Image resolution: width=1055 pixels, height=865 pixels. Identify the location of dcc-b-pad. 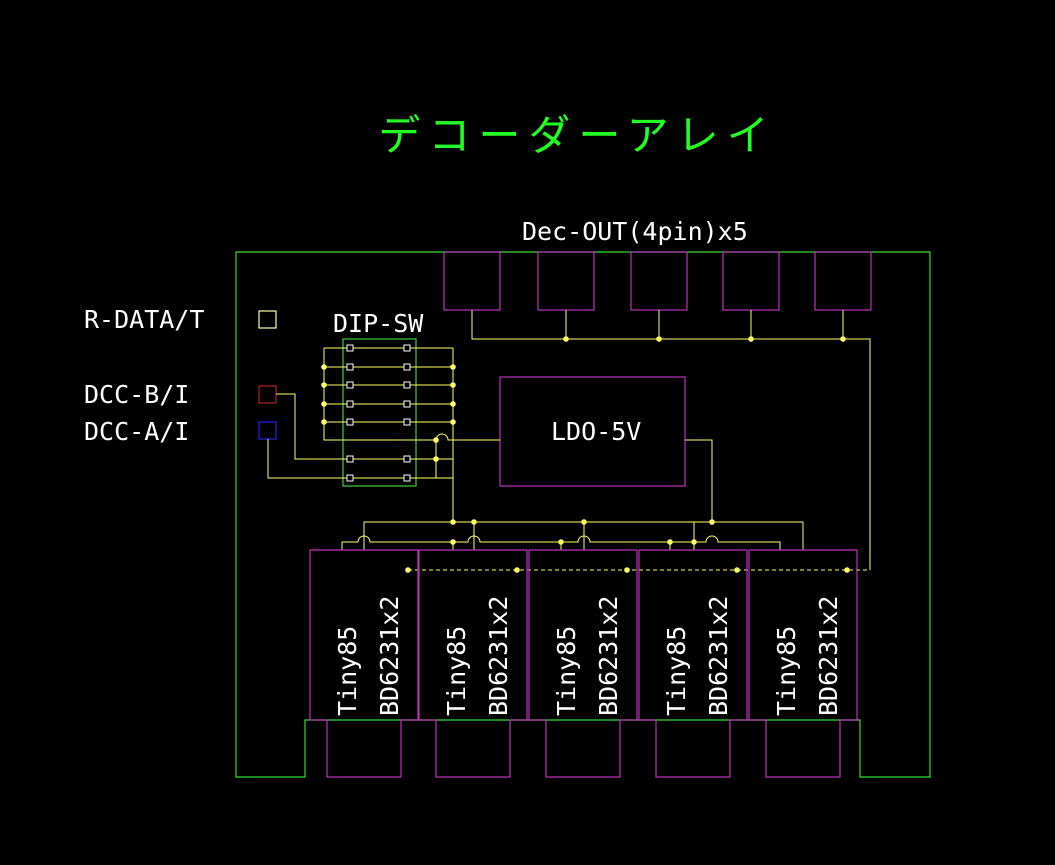
(267, 394).